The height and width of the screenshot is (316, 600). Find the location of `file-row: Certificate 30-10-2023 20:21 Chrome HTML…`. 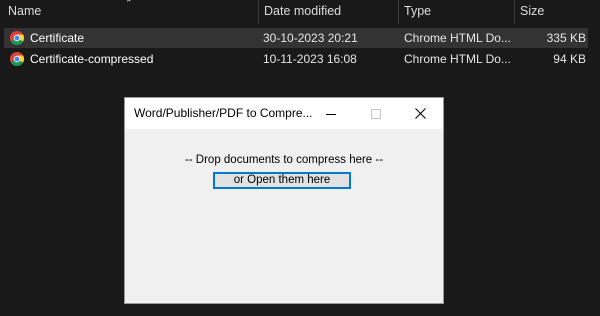

file-row: Certificate 30-10-2023 20:21 Chrome HTML… is located at coordinates (296, 38).